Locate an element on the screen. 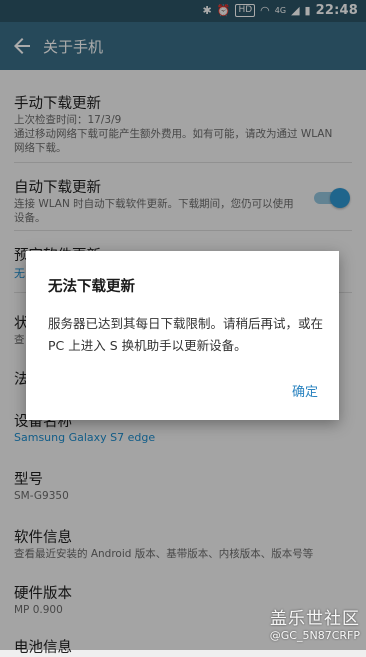 Image resolution: width=366 pixels, height=657 pixels. watermark: 盖乐世社区 @GC_5N87CRFP is located at coordinates (315, 623).